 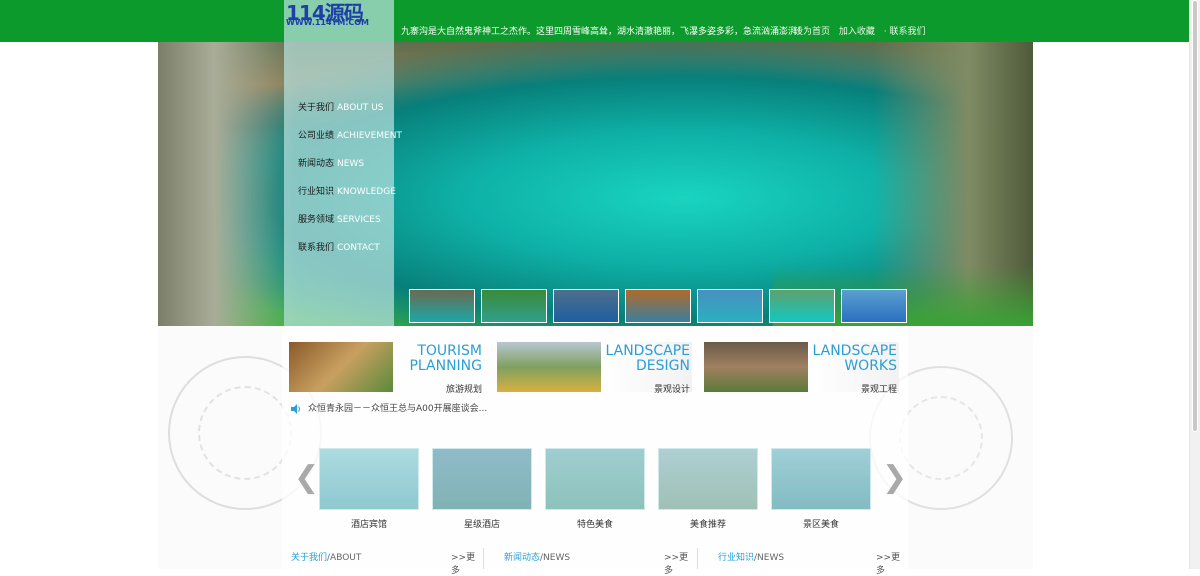 I want to click on product-item: 星级酒店, so click(x=482, y=489).